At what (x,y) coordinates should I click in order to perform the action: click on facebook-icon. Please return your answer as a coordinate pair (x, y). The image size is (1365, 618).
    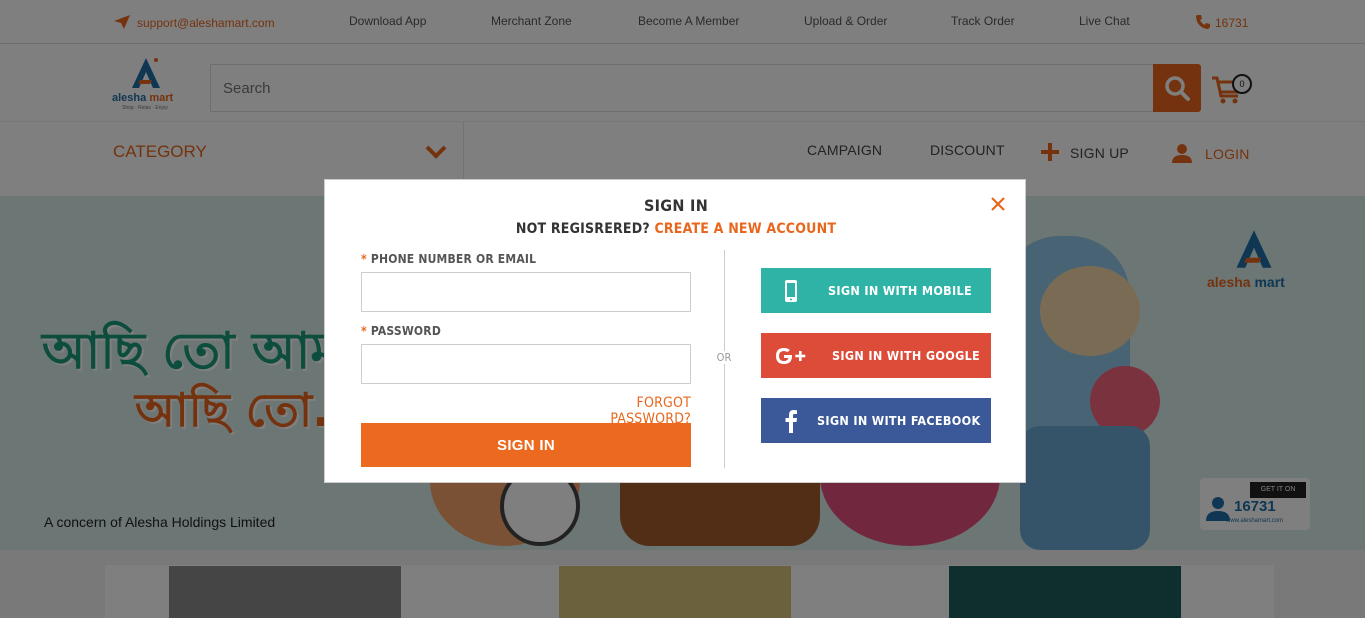
    Looking at the image, I should click on (791, 421).